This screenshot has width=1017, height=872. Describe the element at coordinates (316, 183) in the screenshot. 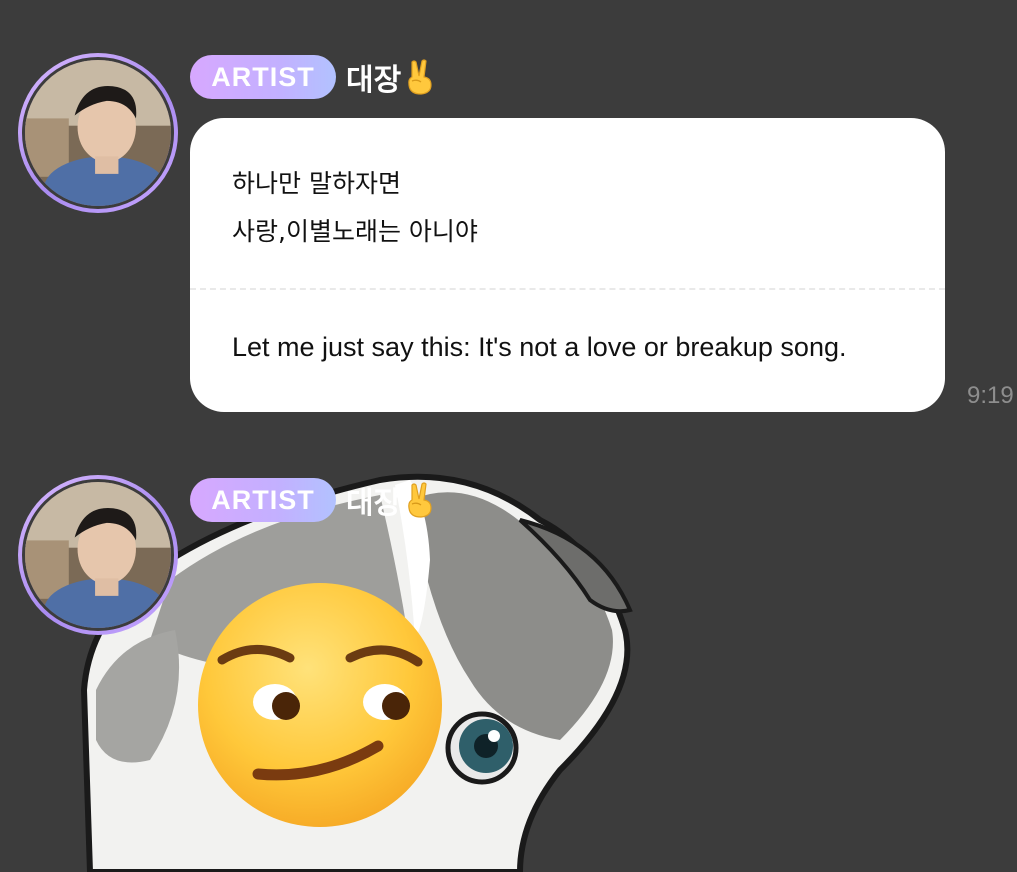

I see `message-korean-line: 하나만 말하자면` at that location.